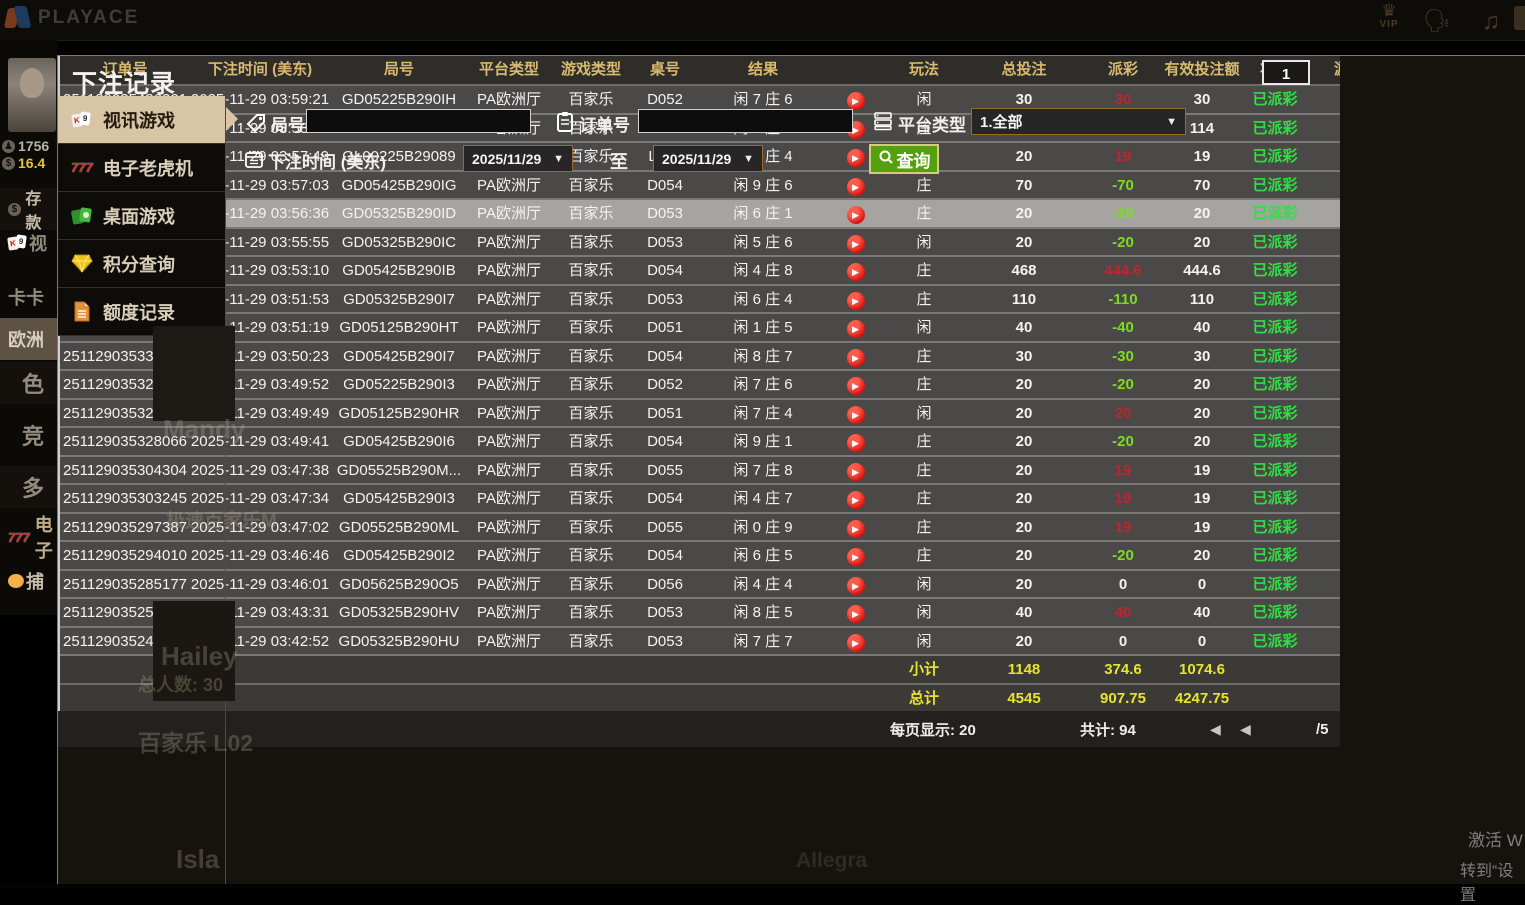  I want to click on menu-item-video-games: K 9 视讯游戏, so click(148, 120).